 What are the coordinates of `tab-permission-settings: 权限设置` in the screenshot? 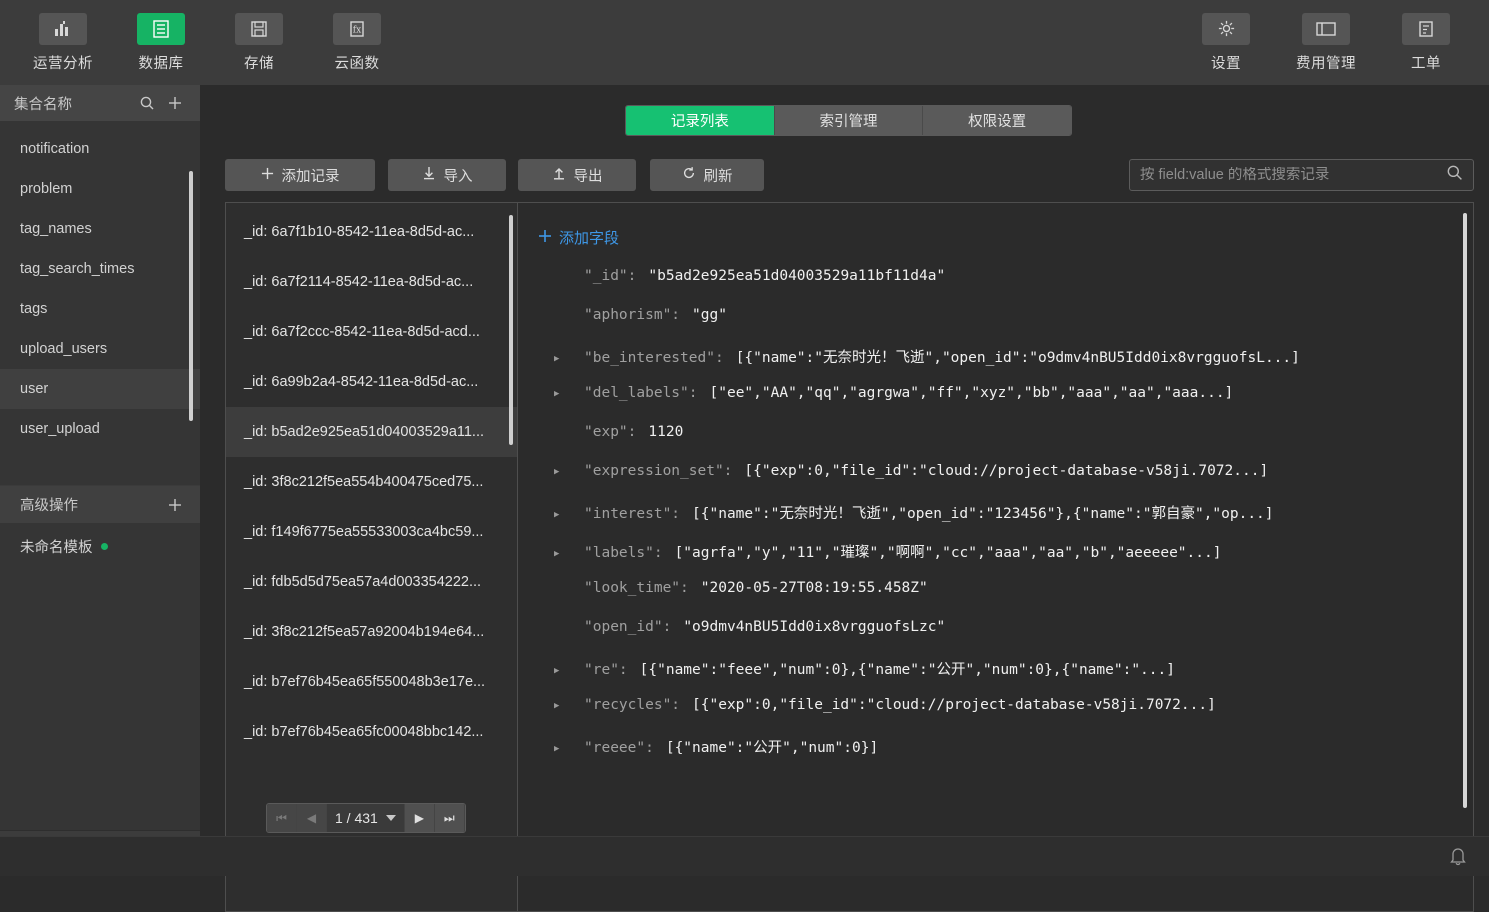 It's located at (997, 120).